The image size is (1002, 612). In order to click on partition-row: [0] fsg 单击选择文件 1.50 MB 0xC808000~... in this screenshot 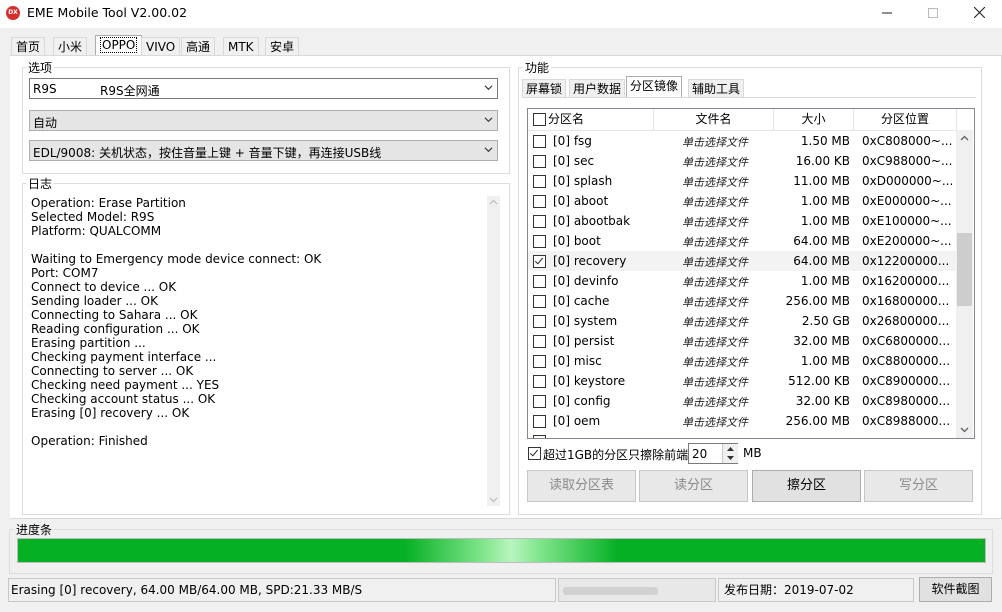, I will do `click(742, 141)`.